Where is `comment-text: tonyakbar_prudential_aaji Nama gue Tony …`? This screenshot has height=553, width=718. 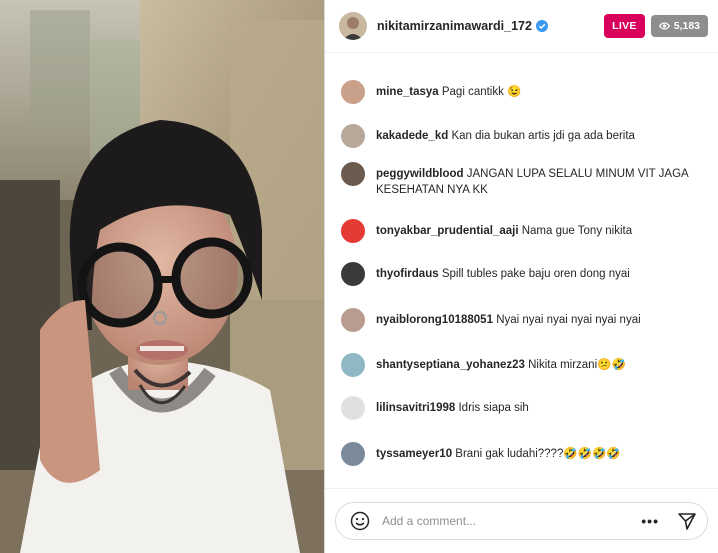 comment-text: tonyakbar_prudential_aaji Nama gue Tony … is located at coordinates (504, 229).